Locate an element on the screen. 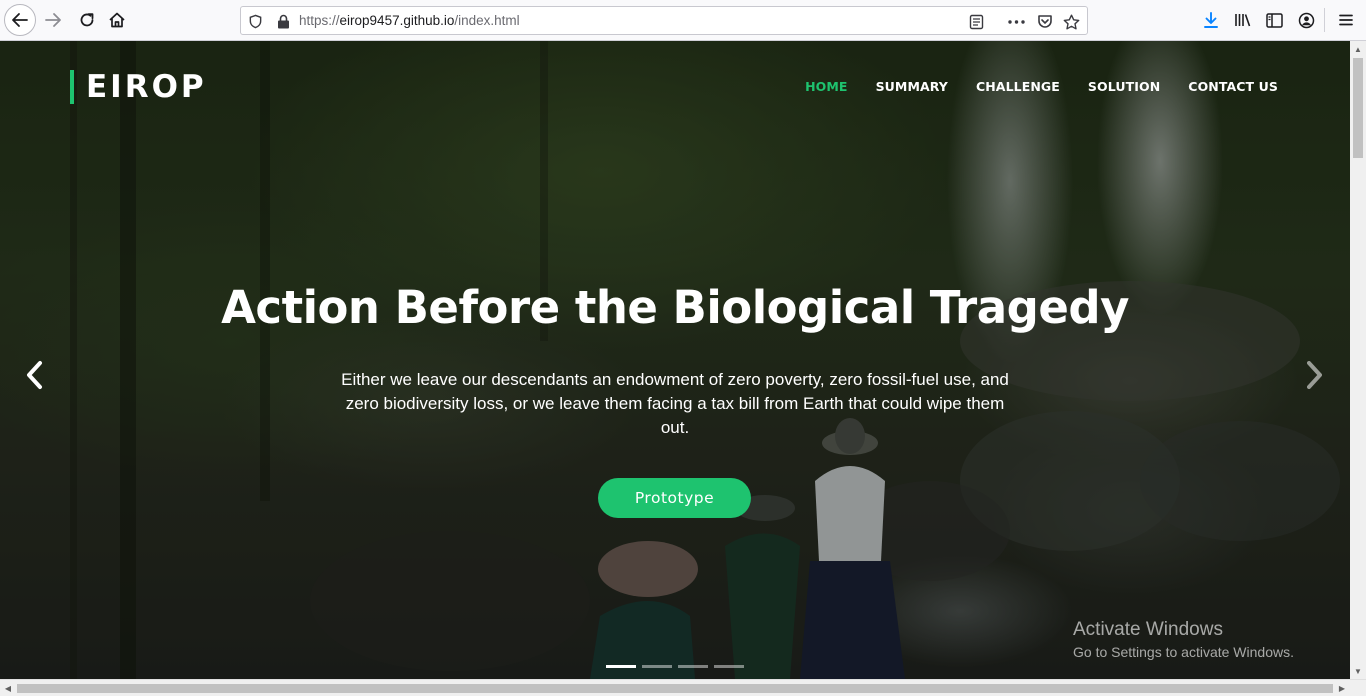  carousel-prev-button is located at coordinates (34, 375).